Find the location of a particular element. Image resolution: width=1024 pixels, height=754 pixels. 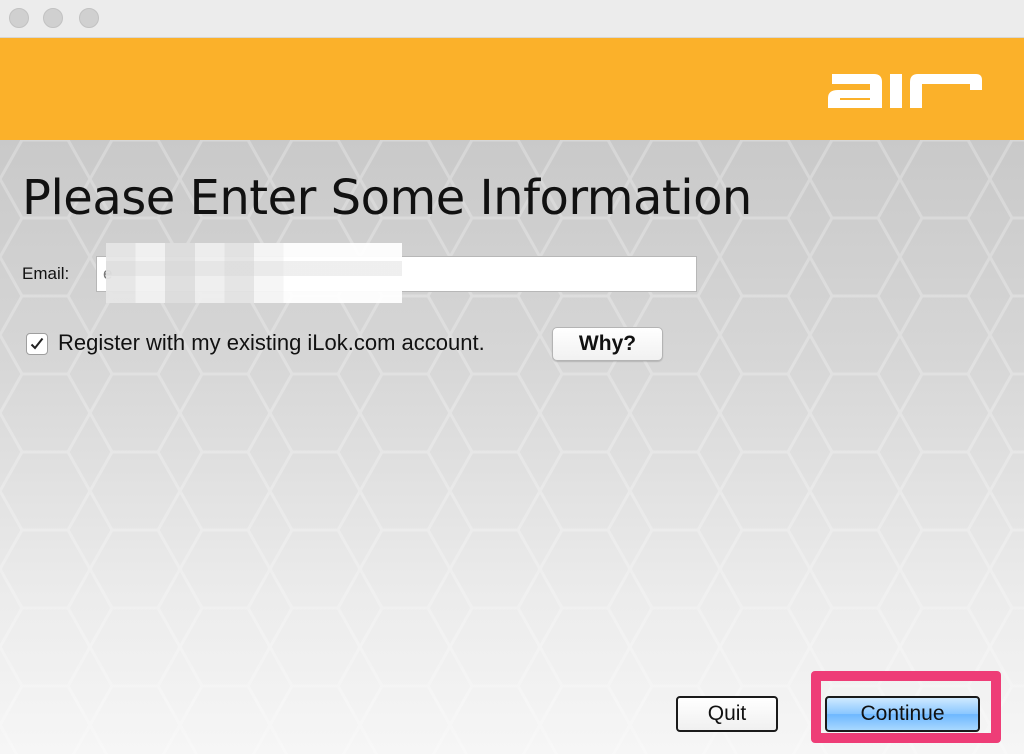

zoom-window-button is located at coordinates (89, 18).